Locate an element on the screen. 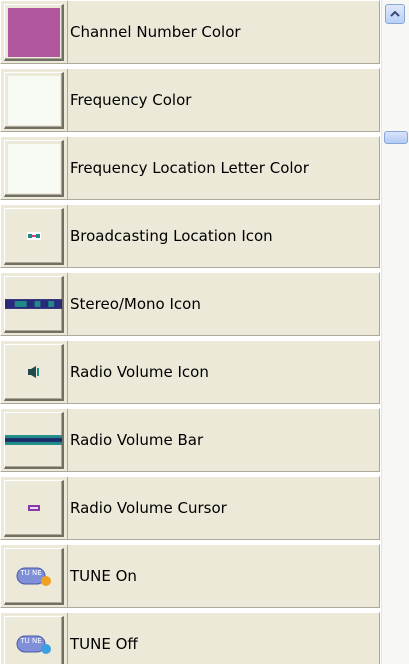 The height and width of the screenshot is (664, 409). speaker-icon is located at coordinates (33, 372).